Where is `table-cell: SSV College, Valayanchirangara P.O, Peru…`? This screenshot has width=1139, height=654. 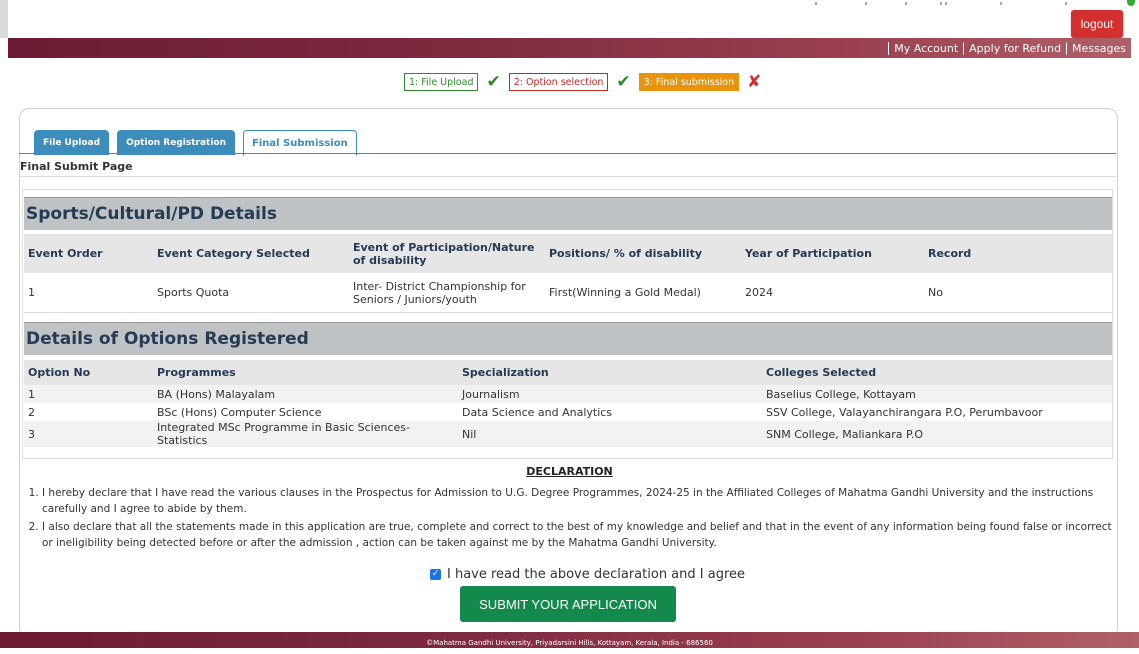
table-cell: SSV College, Valayanchirangara P.O, Peru… is located at coordinates (904, 412).